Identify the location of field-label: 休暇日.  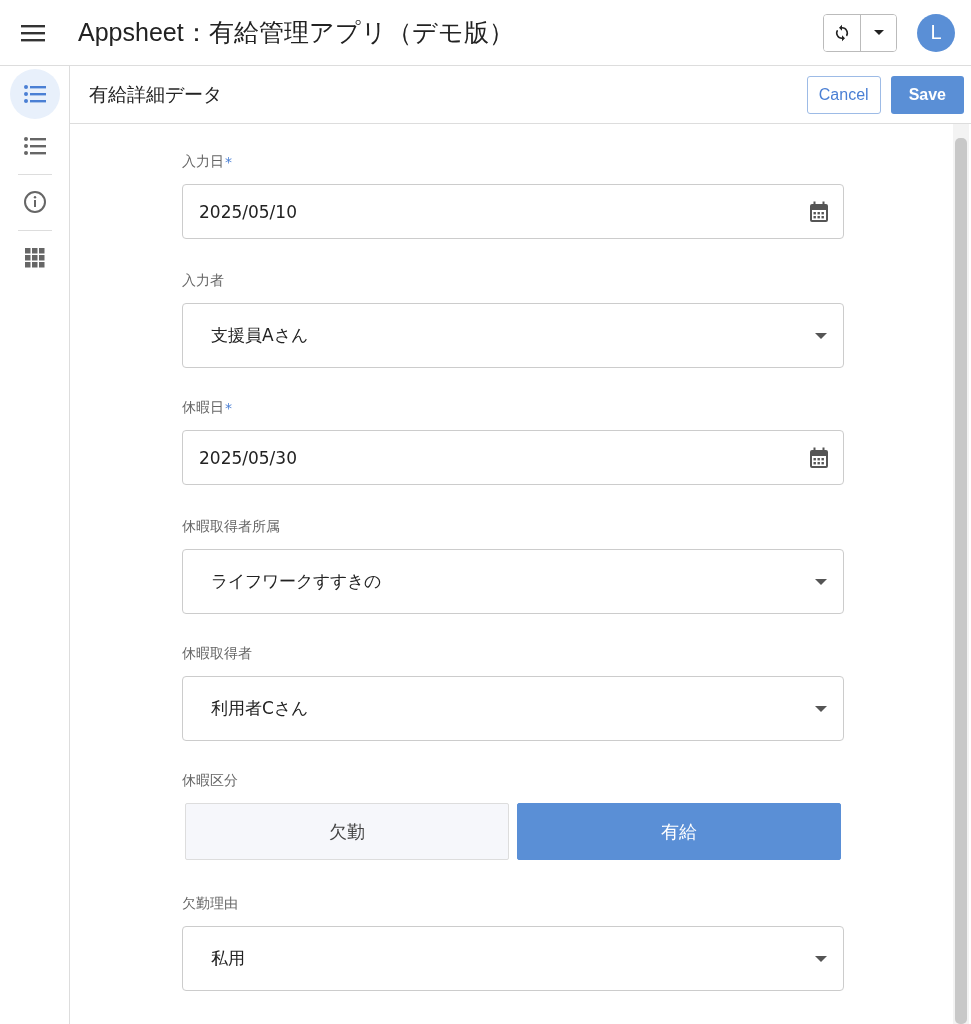
(203, 408).